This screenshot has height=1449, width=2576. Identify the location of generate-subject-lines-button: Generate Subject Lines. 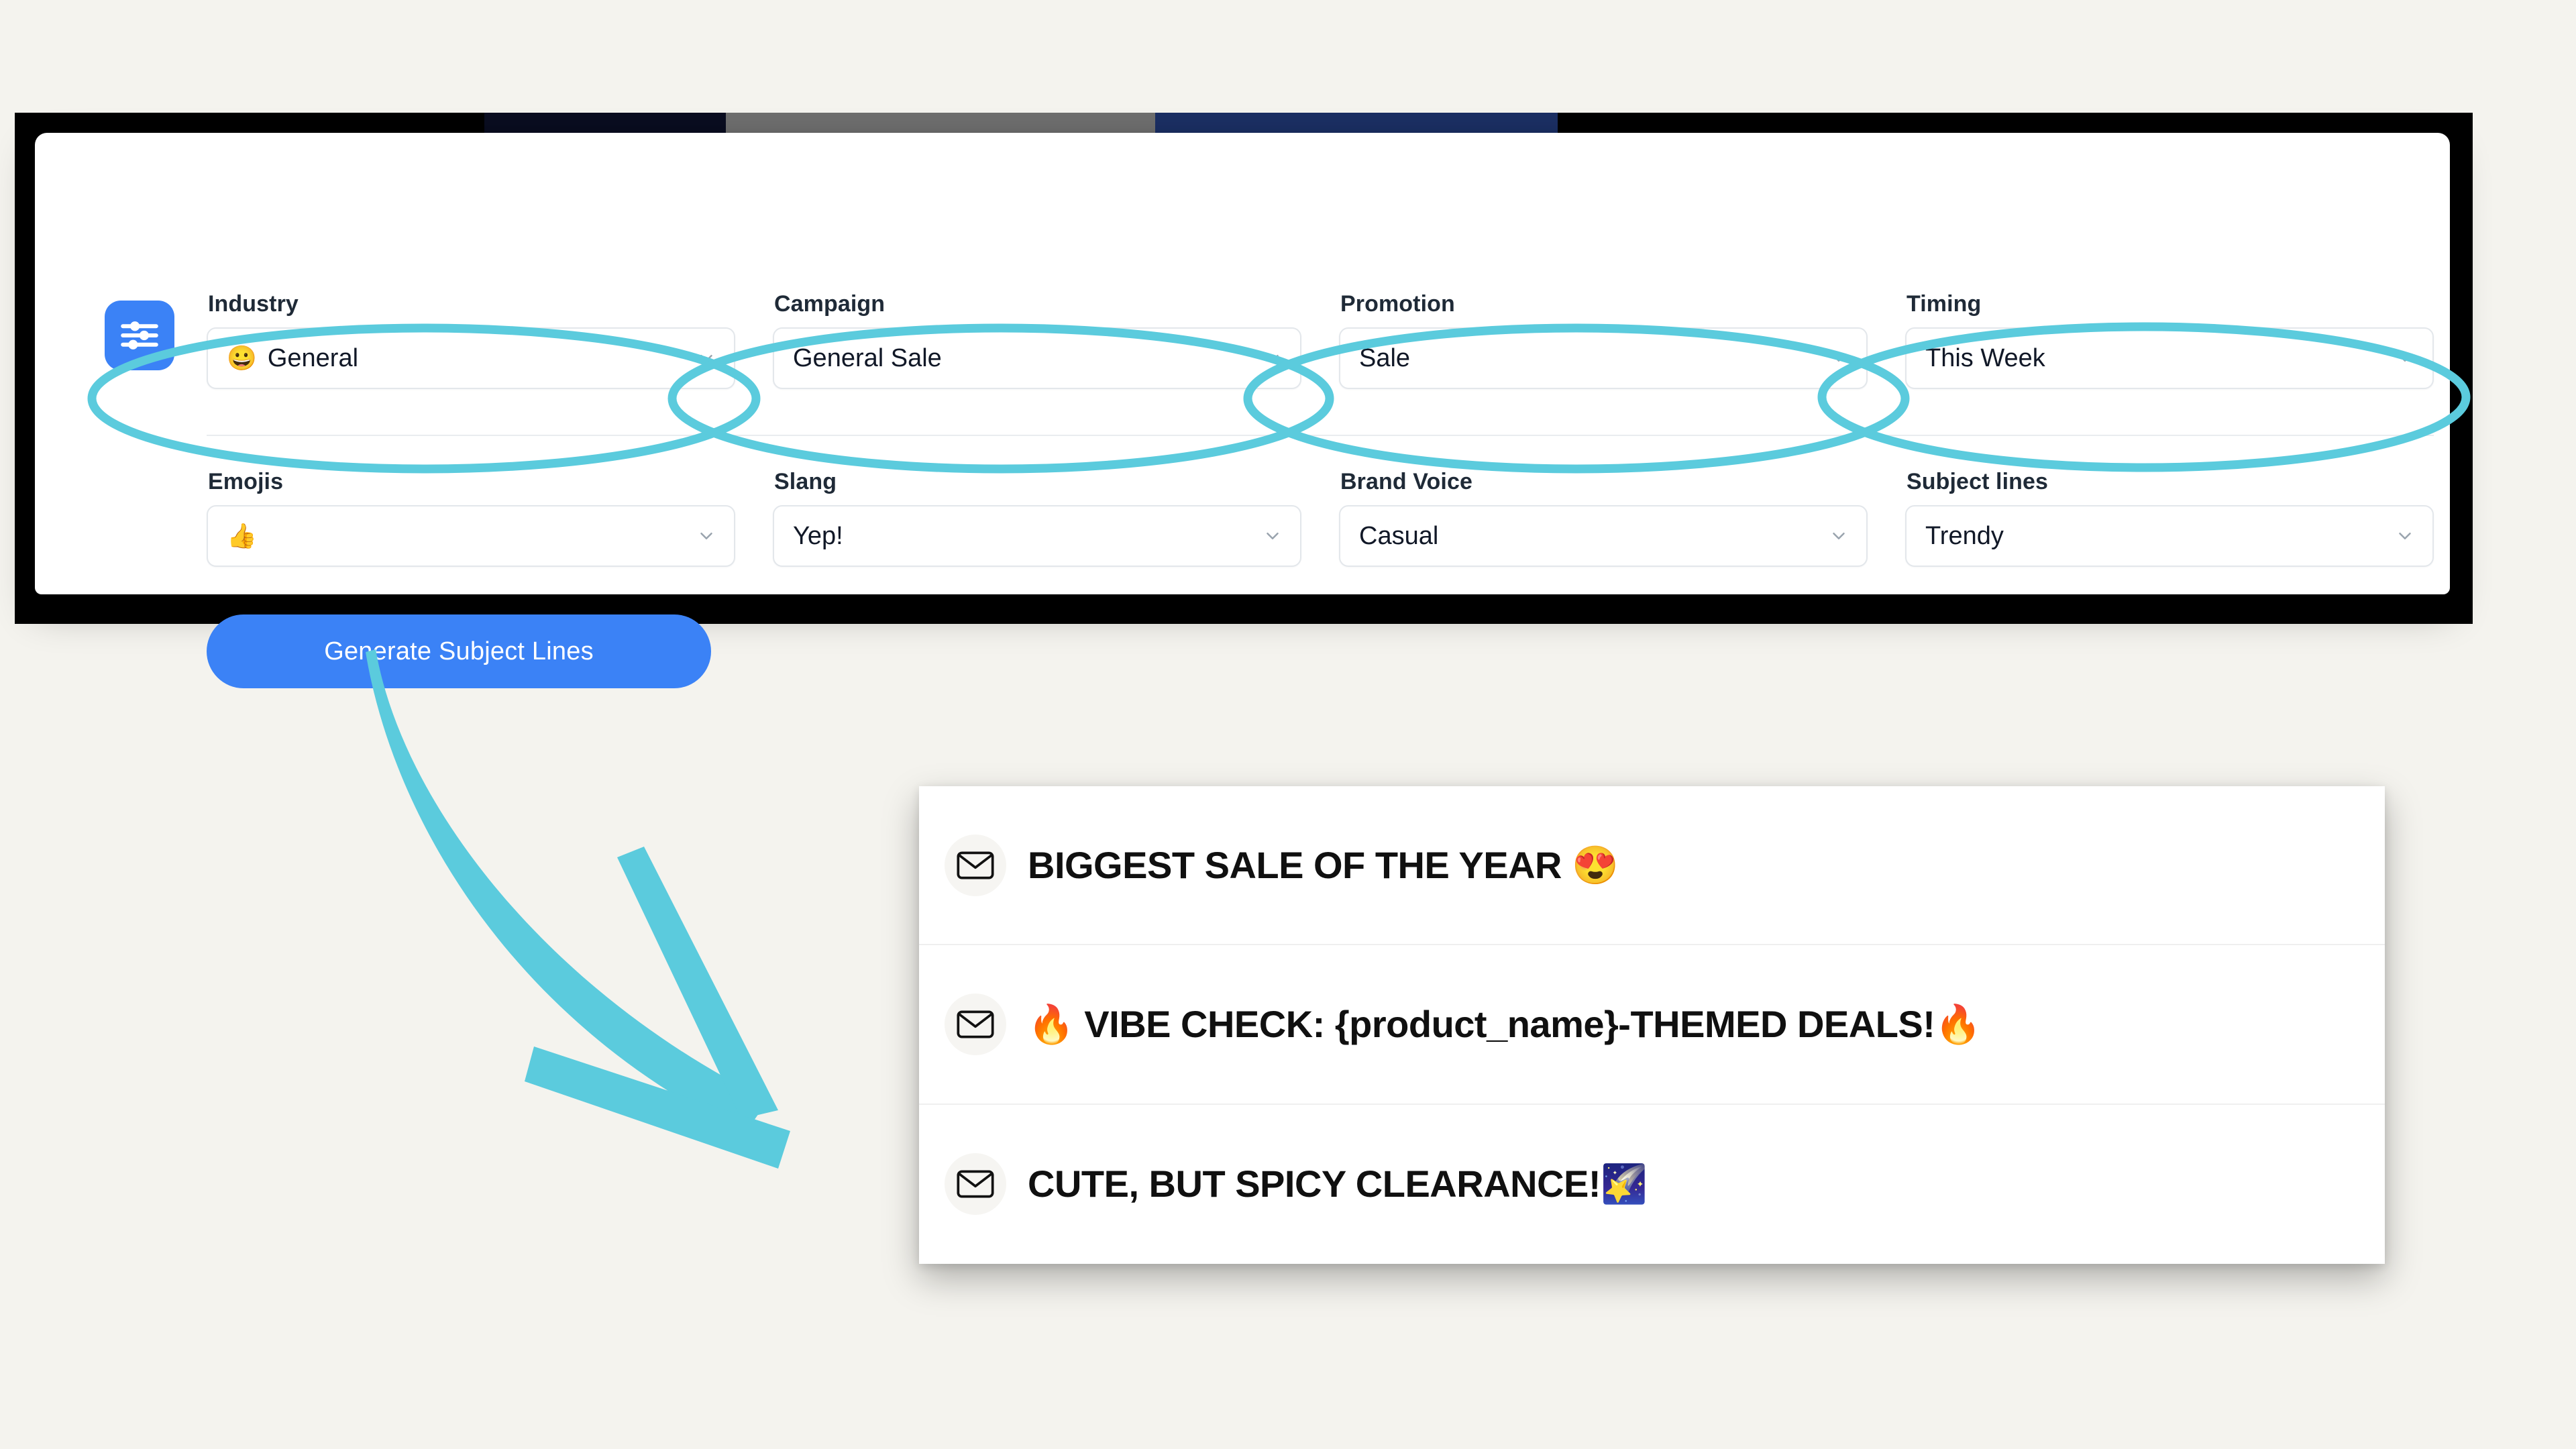
(459, 651).